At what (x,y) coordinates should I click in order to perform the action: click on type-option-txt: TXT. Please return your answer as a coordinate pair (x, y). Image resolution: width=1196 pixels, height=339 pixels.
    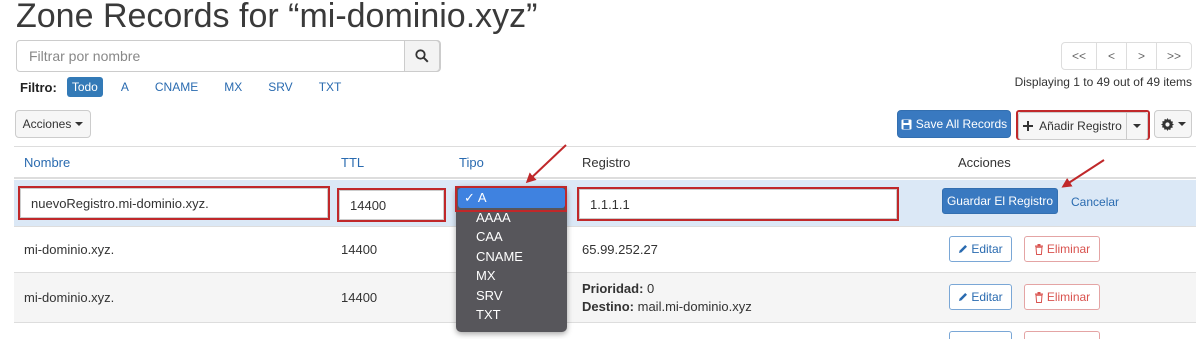
    Looking at the image, I should click on (511, 315).